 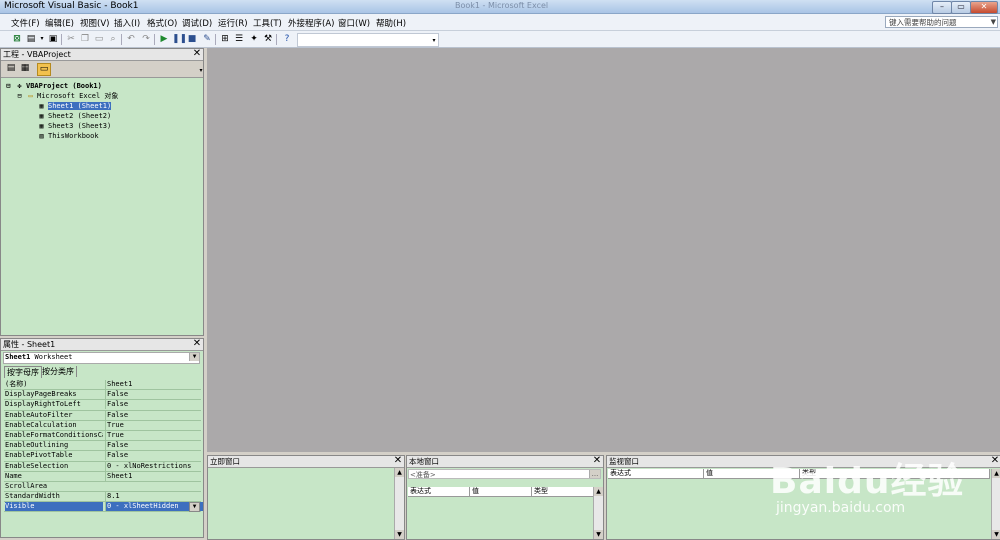 What do you see at coordinates (197, 23) in the screenshot?
I see `menu-debug: 调试(D)` at bounding box center [197, 23].